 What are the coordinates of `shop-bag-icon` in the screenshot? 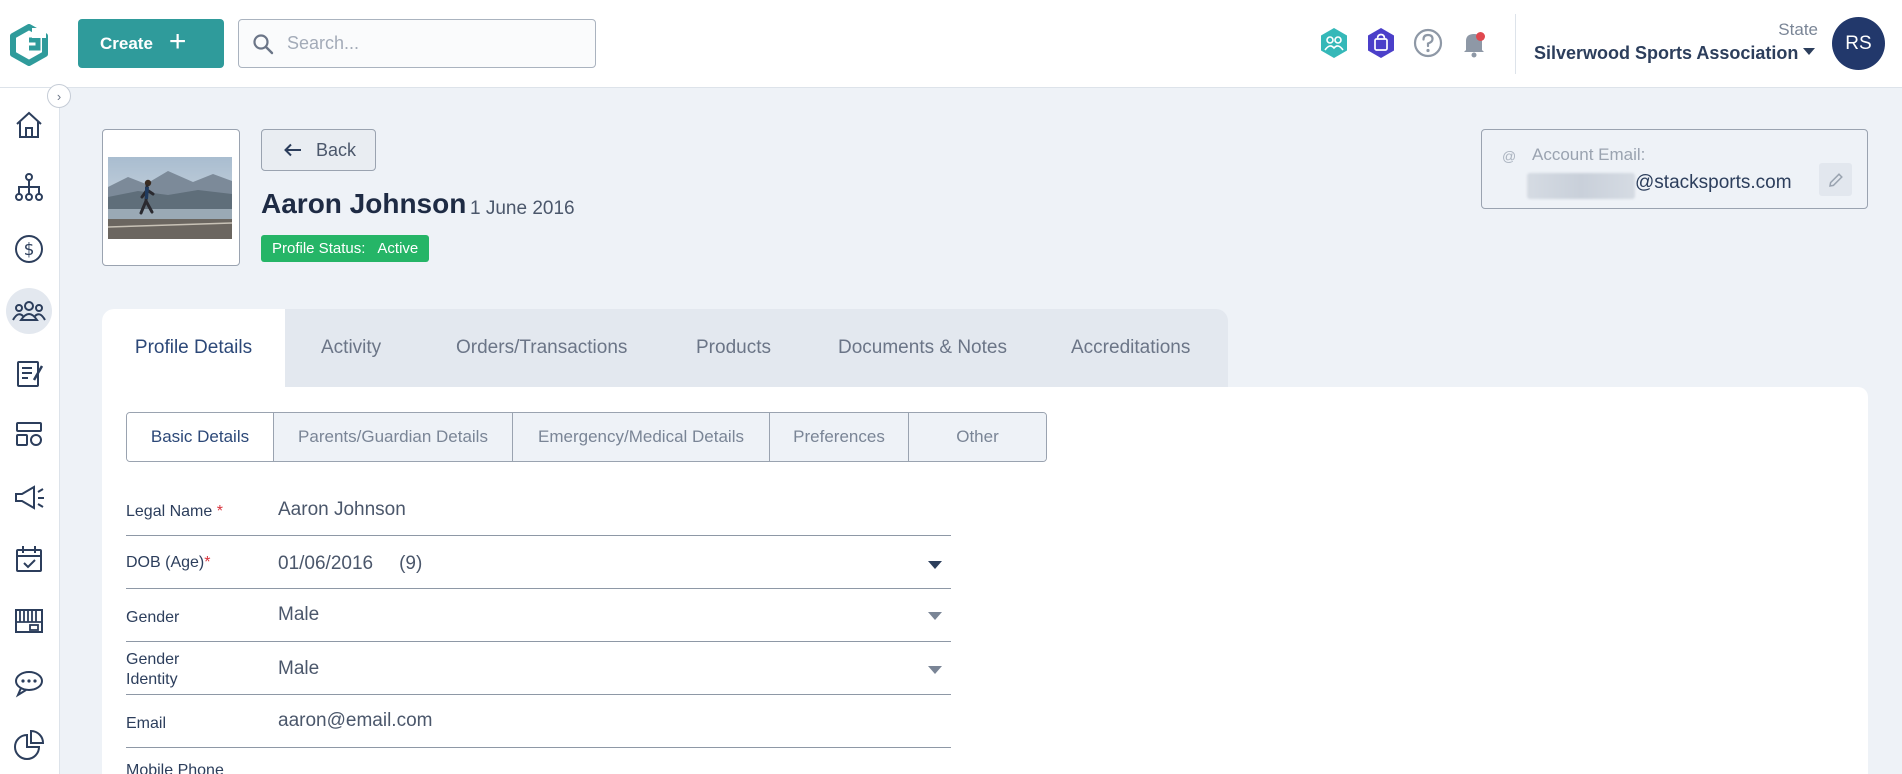 It's located at (1381, 43).